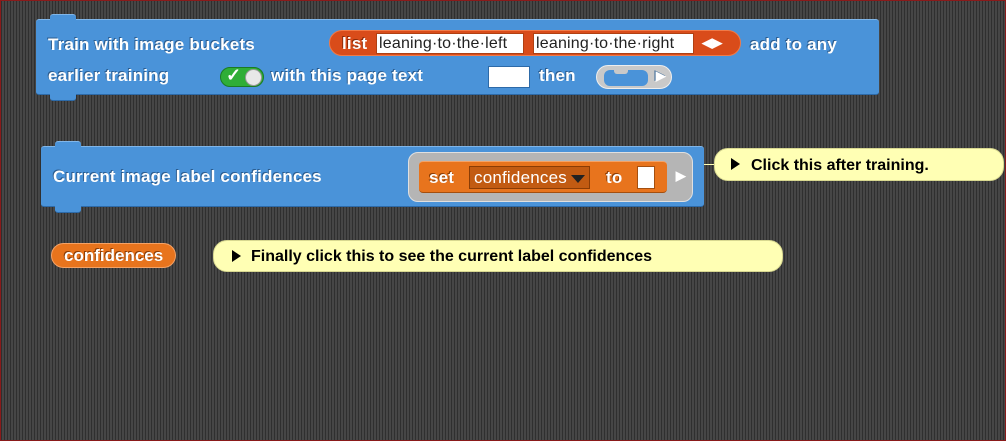 The image size is (1006, 441). Describe the element at coordinates (234, 75) in the screenshot. I see `check-icon: ✓` at that location.